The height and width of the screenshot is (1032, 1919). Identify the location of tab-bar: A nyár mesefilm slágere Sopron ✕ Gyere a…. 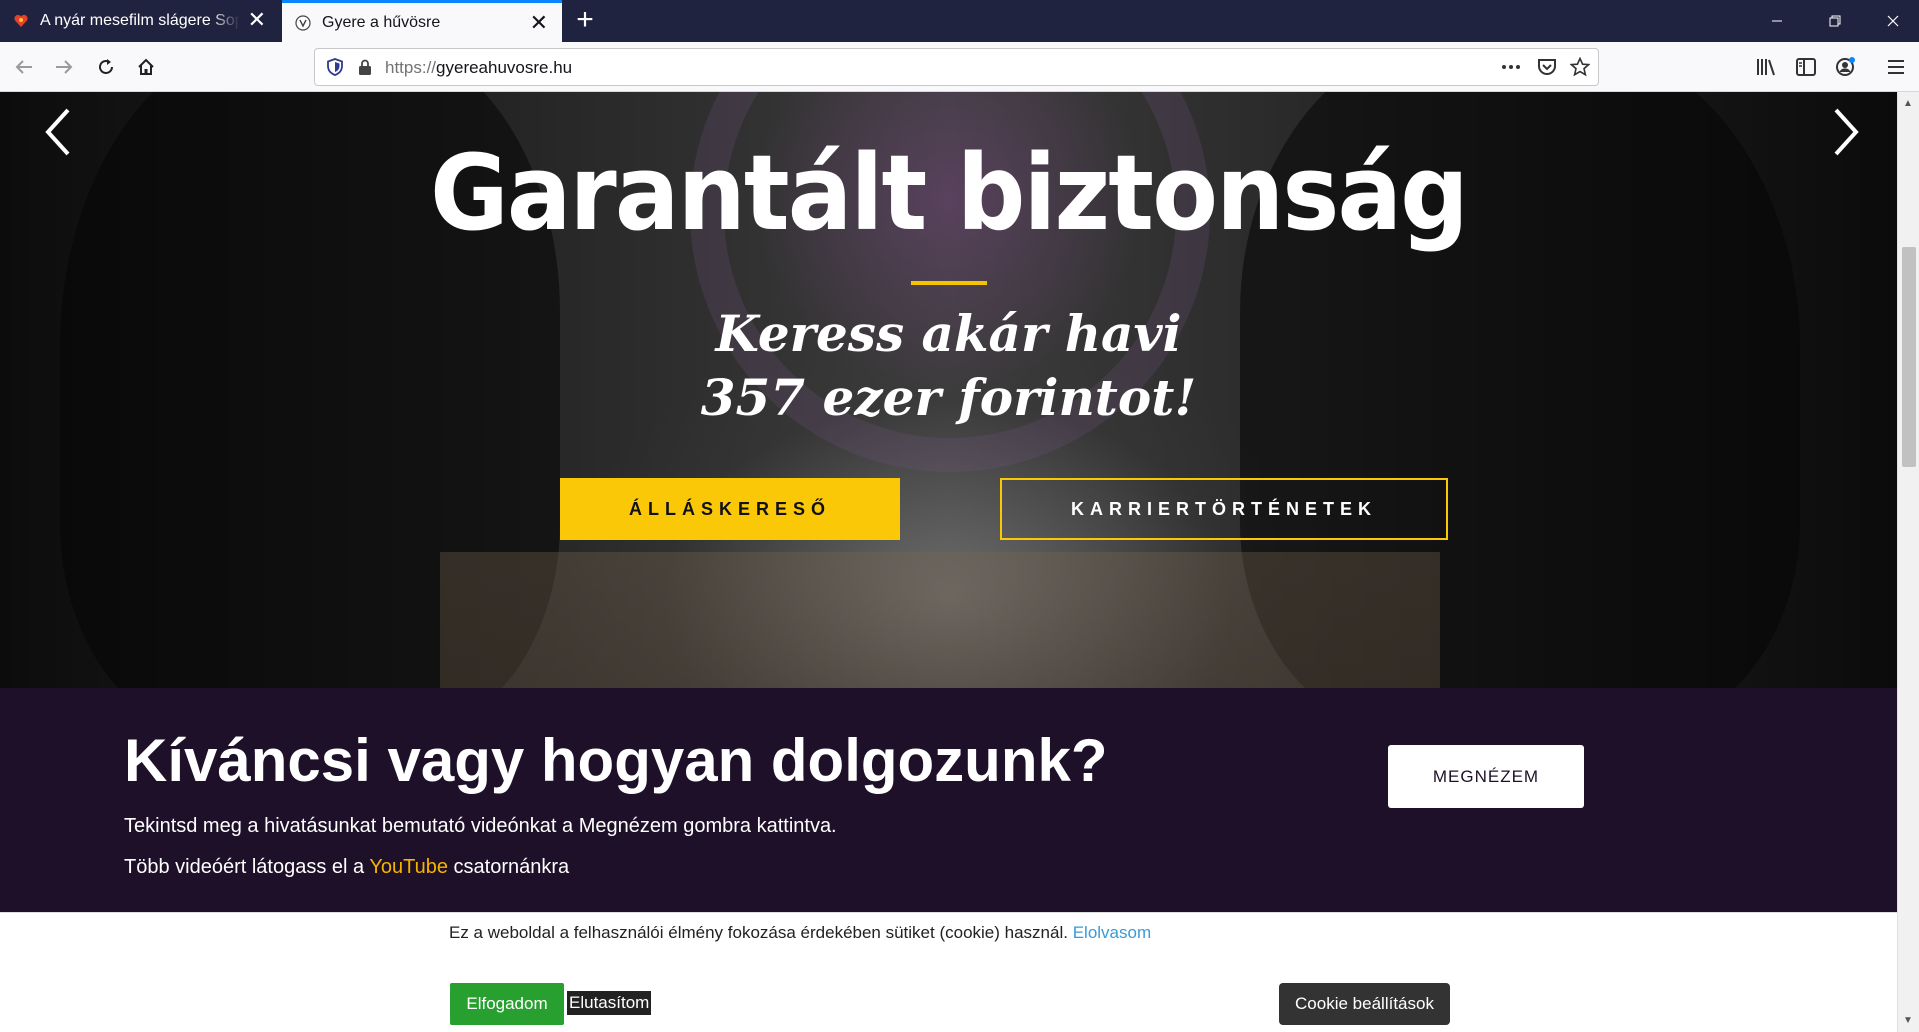
(959, 21).